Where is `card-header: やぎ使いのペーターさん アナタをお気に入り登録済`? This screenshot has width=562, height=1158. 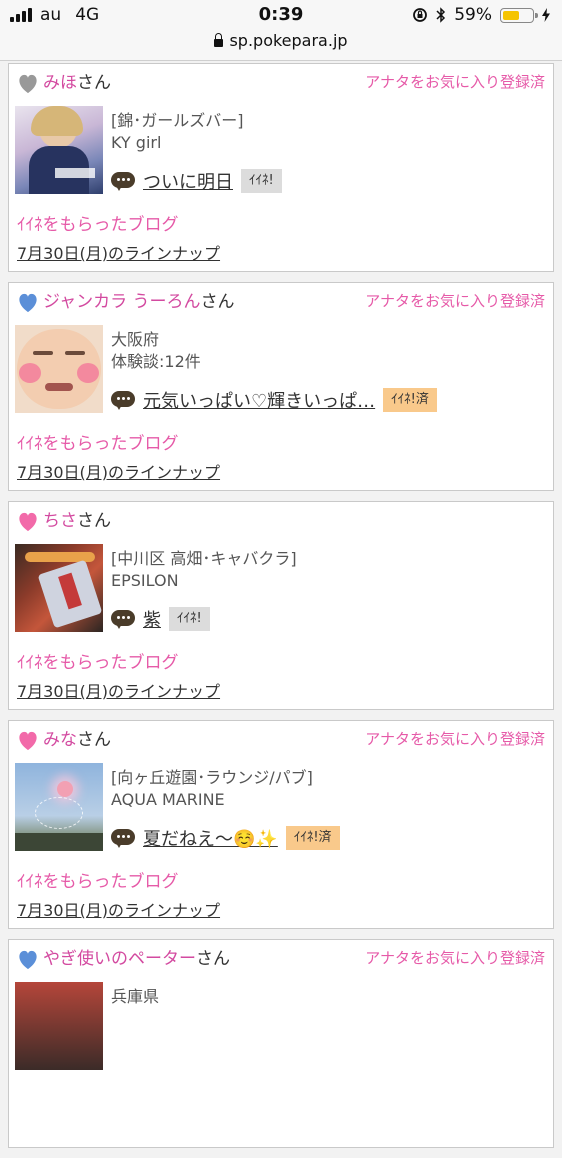
card-header: やぎ使いのペーターさん アナタをお気に入り登録済 is located at coordinates (281, 960).